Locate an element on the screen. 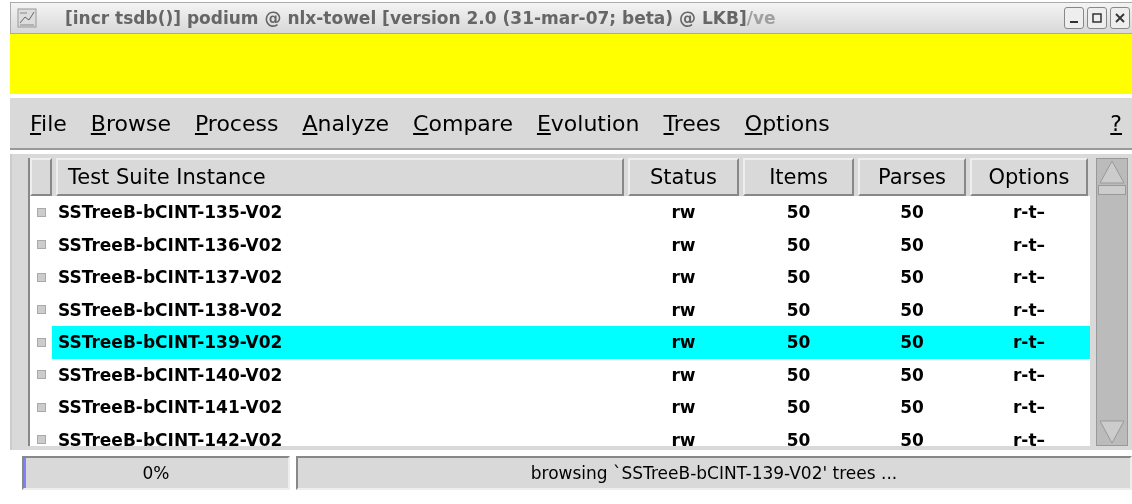 The height and width of the screenshot is (504, 1132). maximize-button is located at coordinates (1097, 18).